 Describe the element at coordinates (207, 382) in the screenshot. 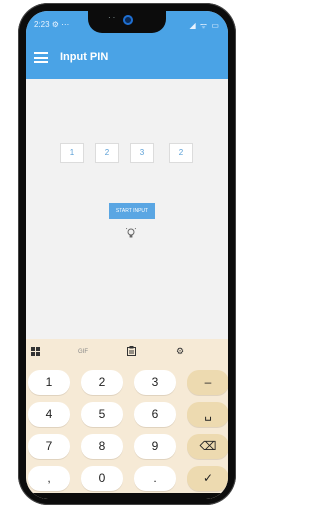

I see `minus-key: –` at that location.